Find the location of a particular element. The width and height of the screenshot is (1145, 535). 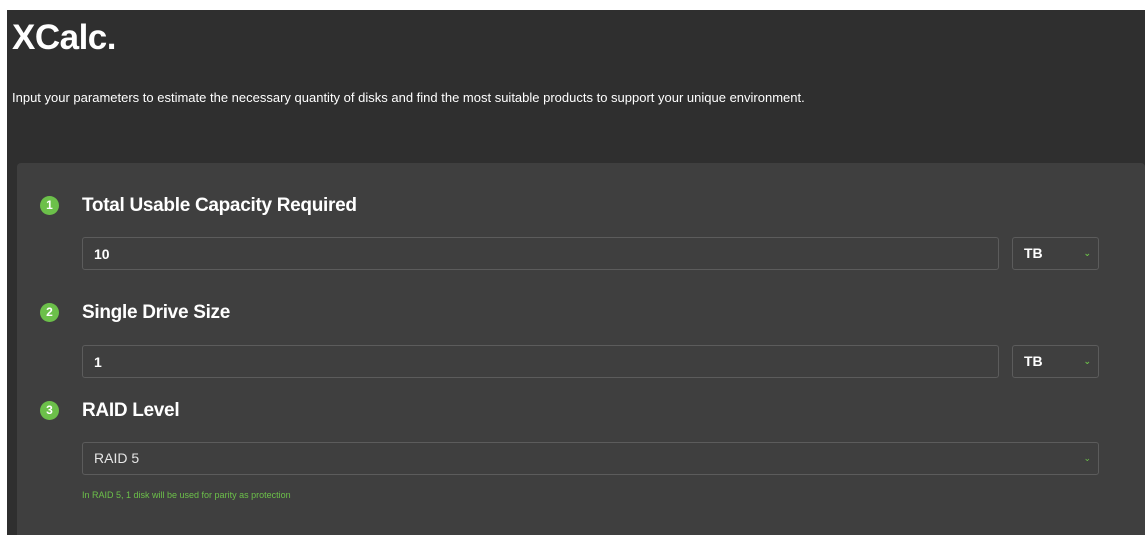

total-capacity-input is located at coordinates (540, 253).